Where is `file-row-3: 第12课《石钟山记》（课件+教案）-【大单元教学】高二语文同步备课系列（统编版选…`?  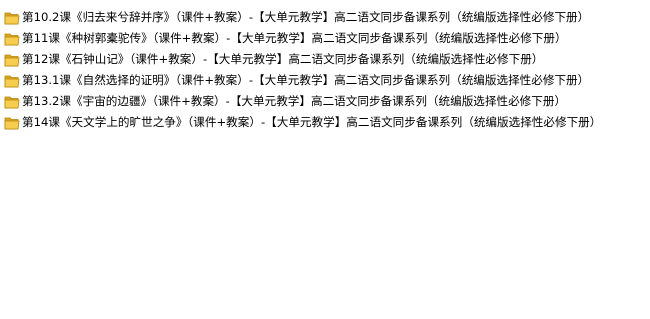
file-row-3: 第12课《石钟山记》（课件+教案）-【大单元教学】高二语文同步备课系列（统编版选… is located at coordinates (325, 59).